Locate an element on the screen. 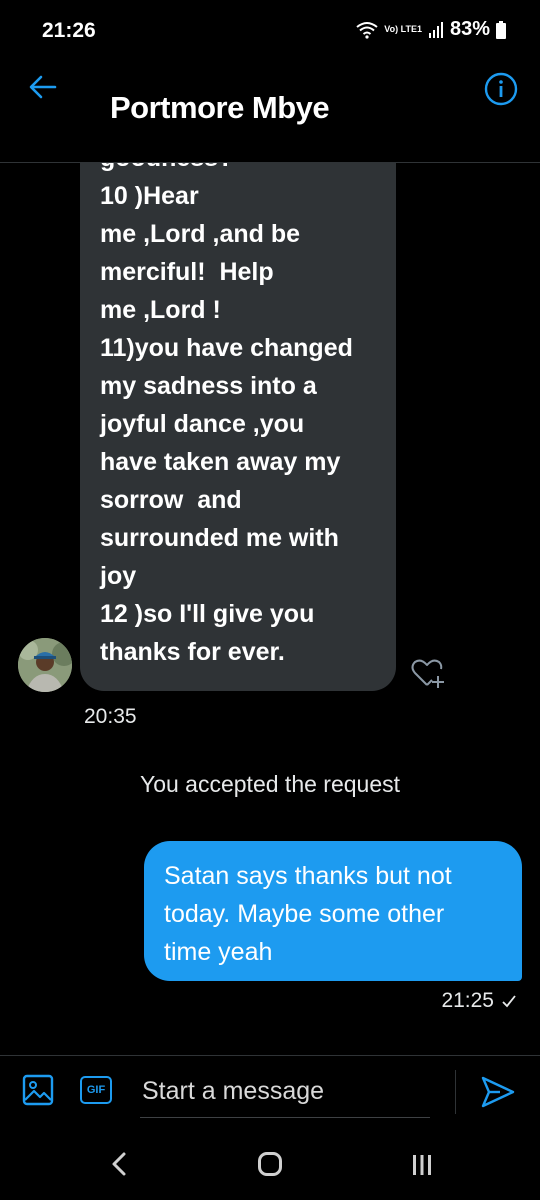 The height and width of the screenshot is (1200, 540). checkmark-icon is located at coordinates (509, 1001).